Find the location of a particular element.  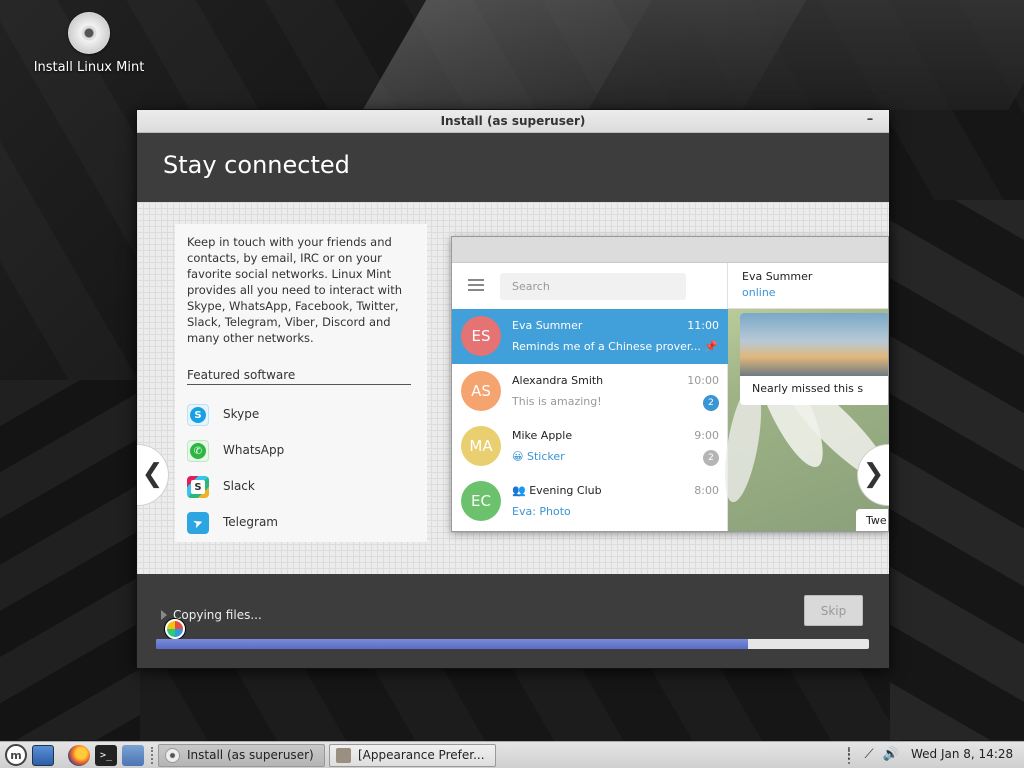

whatsapp-icon: ✆ is located at coordinates (198, 451).